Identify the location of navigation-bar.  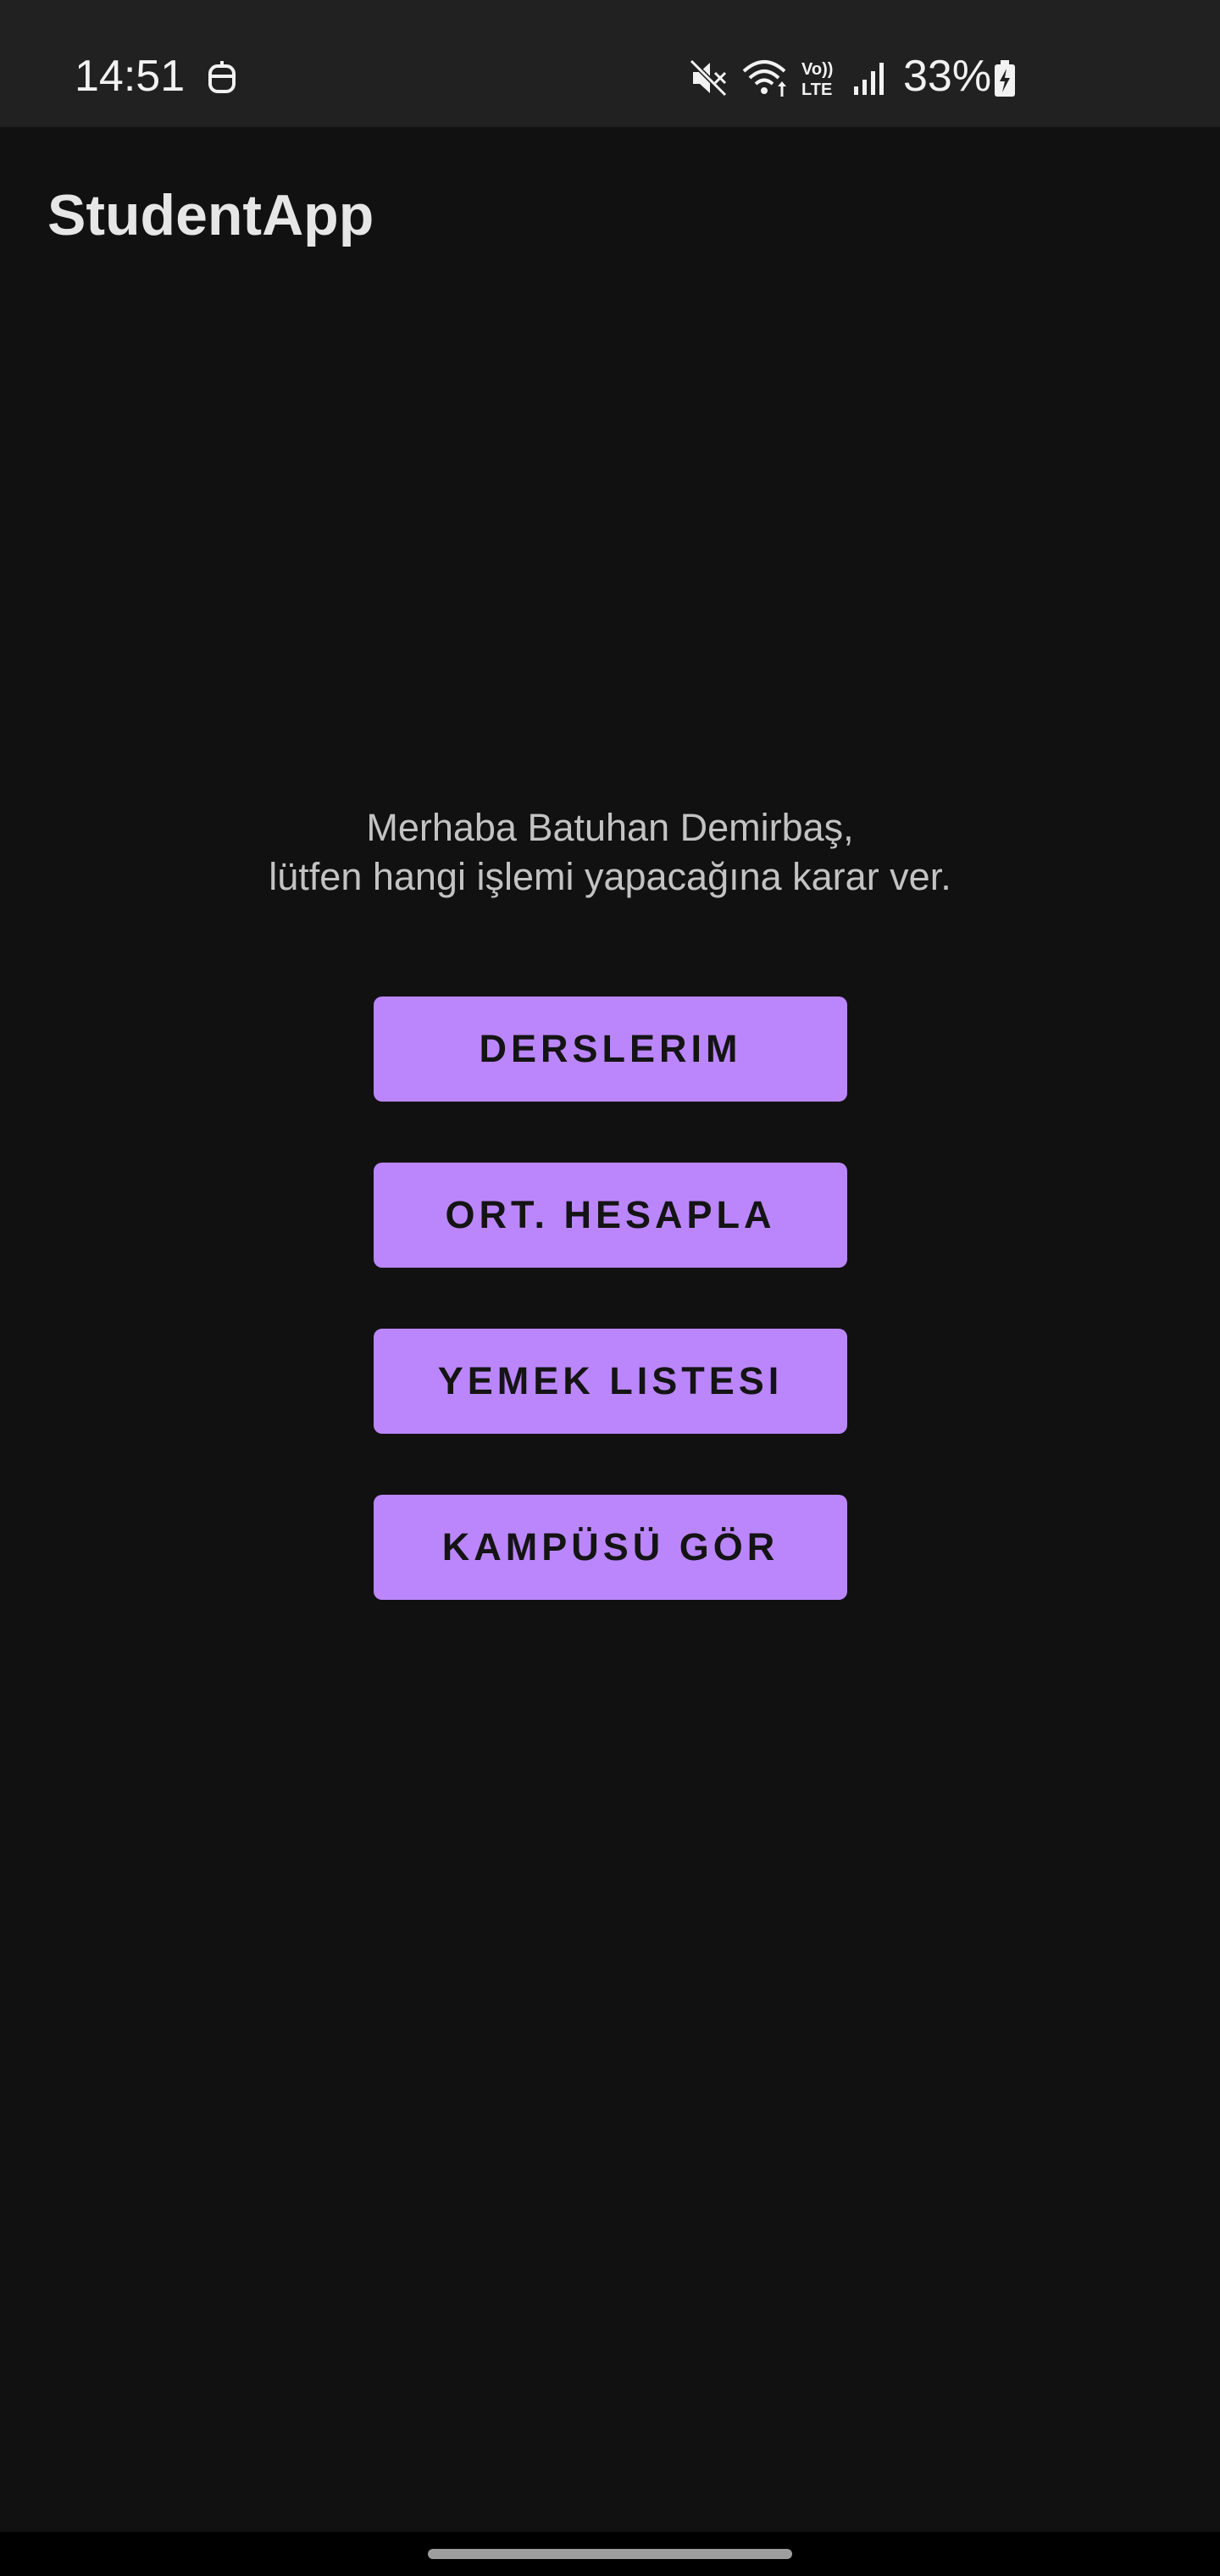
(610, 2554).